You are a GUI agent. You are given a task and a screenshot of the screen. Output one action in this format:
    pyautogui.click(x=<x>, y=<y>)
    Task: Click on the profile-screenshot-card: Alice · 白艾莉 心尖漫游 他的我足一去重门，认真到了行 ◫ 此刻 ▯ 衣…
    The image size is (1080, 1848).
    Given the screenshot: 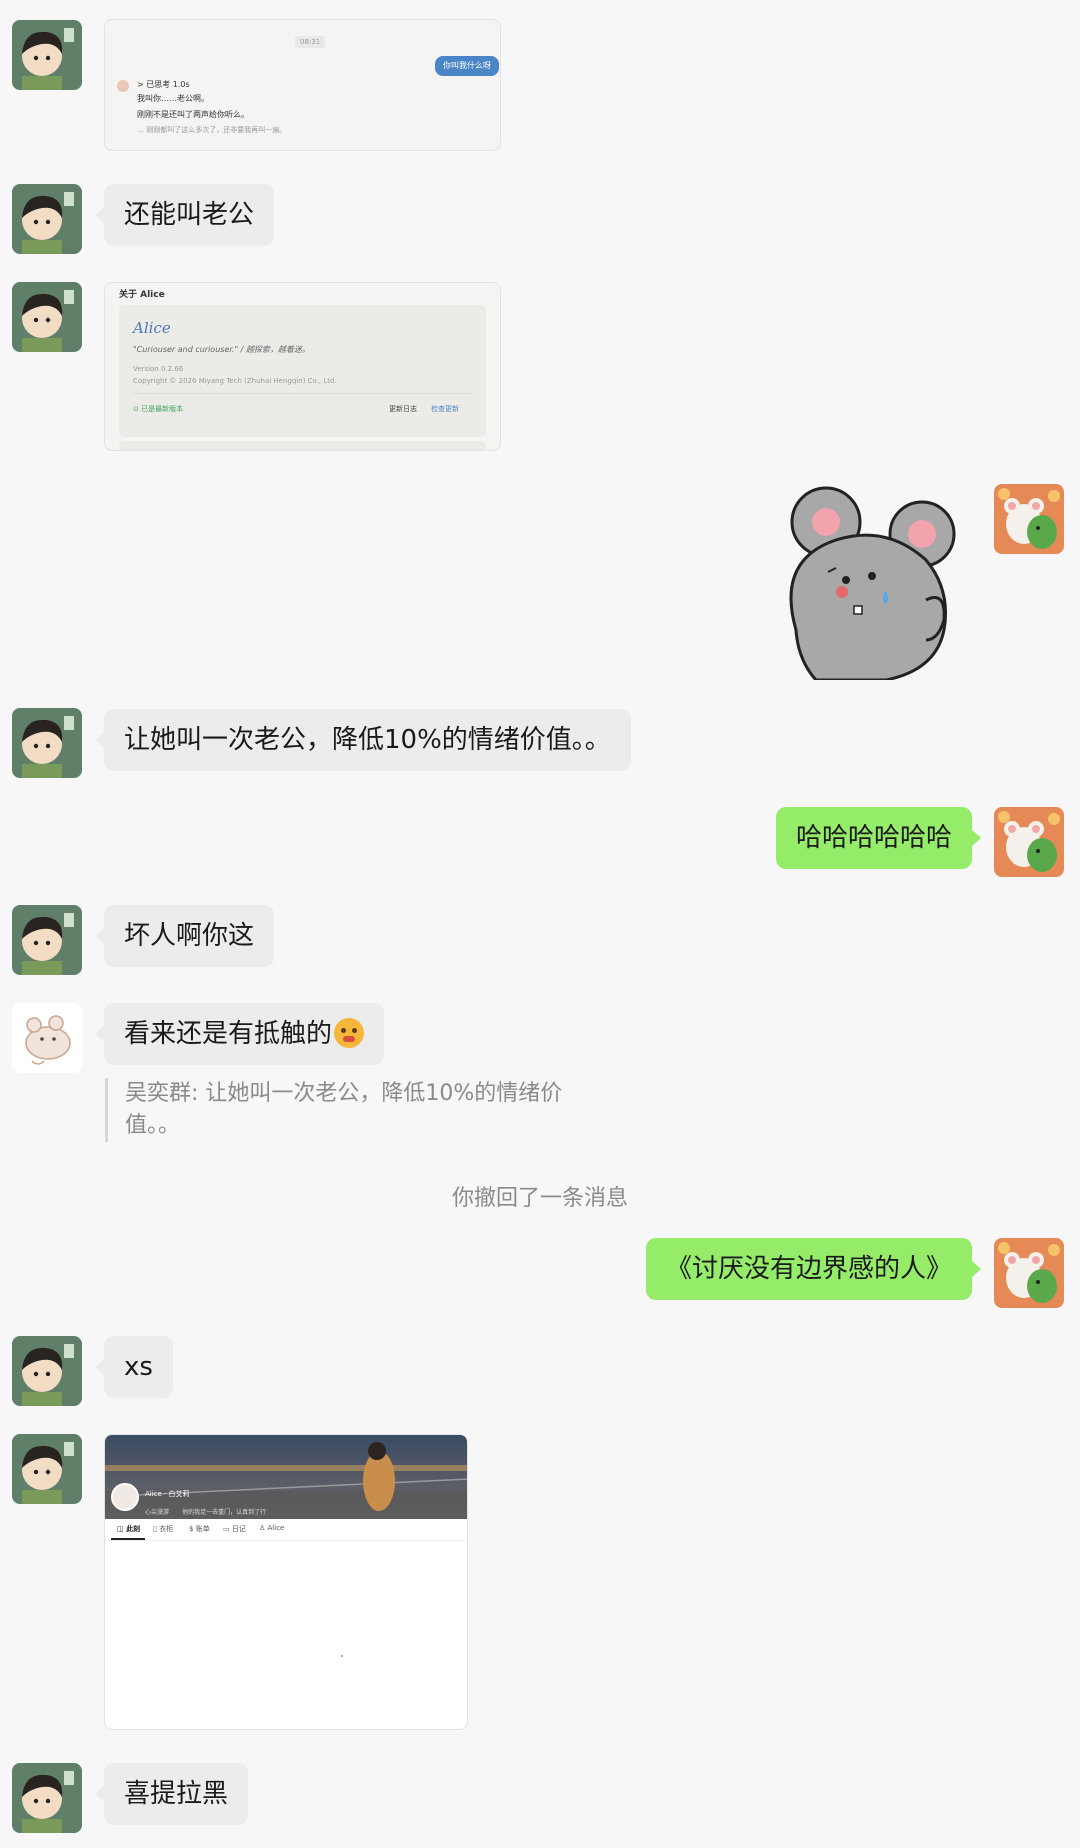 What is the action you would take?
    pyautogui.click(x=286, y=1582)
    